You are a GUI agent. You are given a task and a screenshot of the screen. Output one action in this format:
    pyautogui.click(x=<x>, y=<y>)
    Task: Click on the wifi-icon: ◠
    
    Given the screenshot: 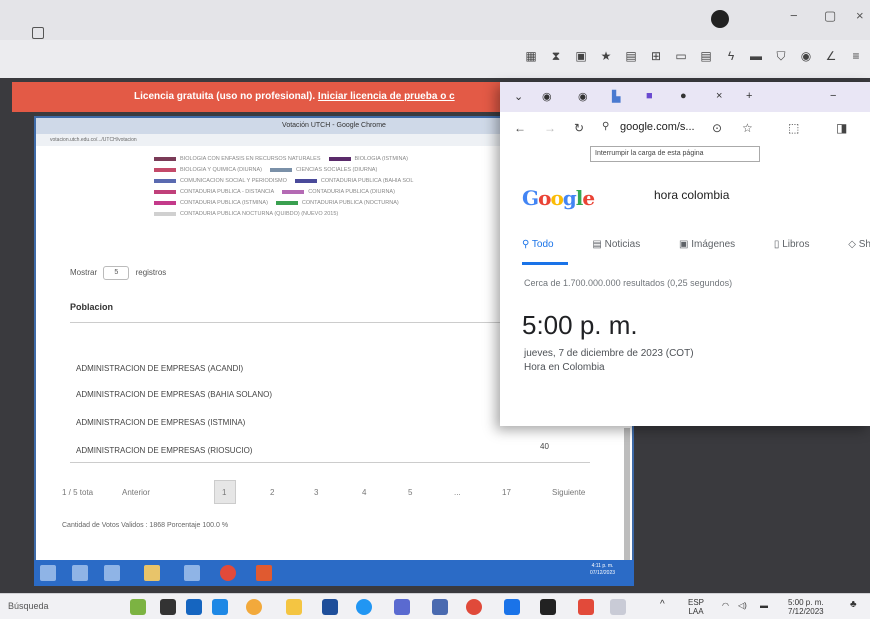 What is the action you would take?
    pyautogui.click(x=725, y=605)
    